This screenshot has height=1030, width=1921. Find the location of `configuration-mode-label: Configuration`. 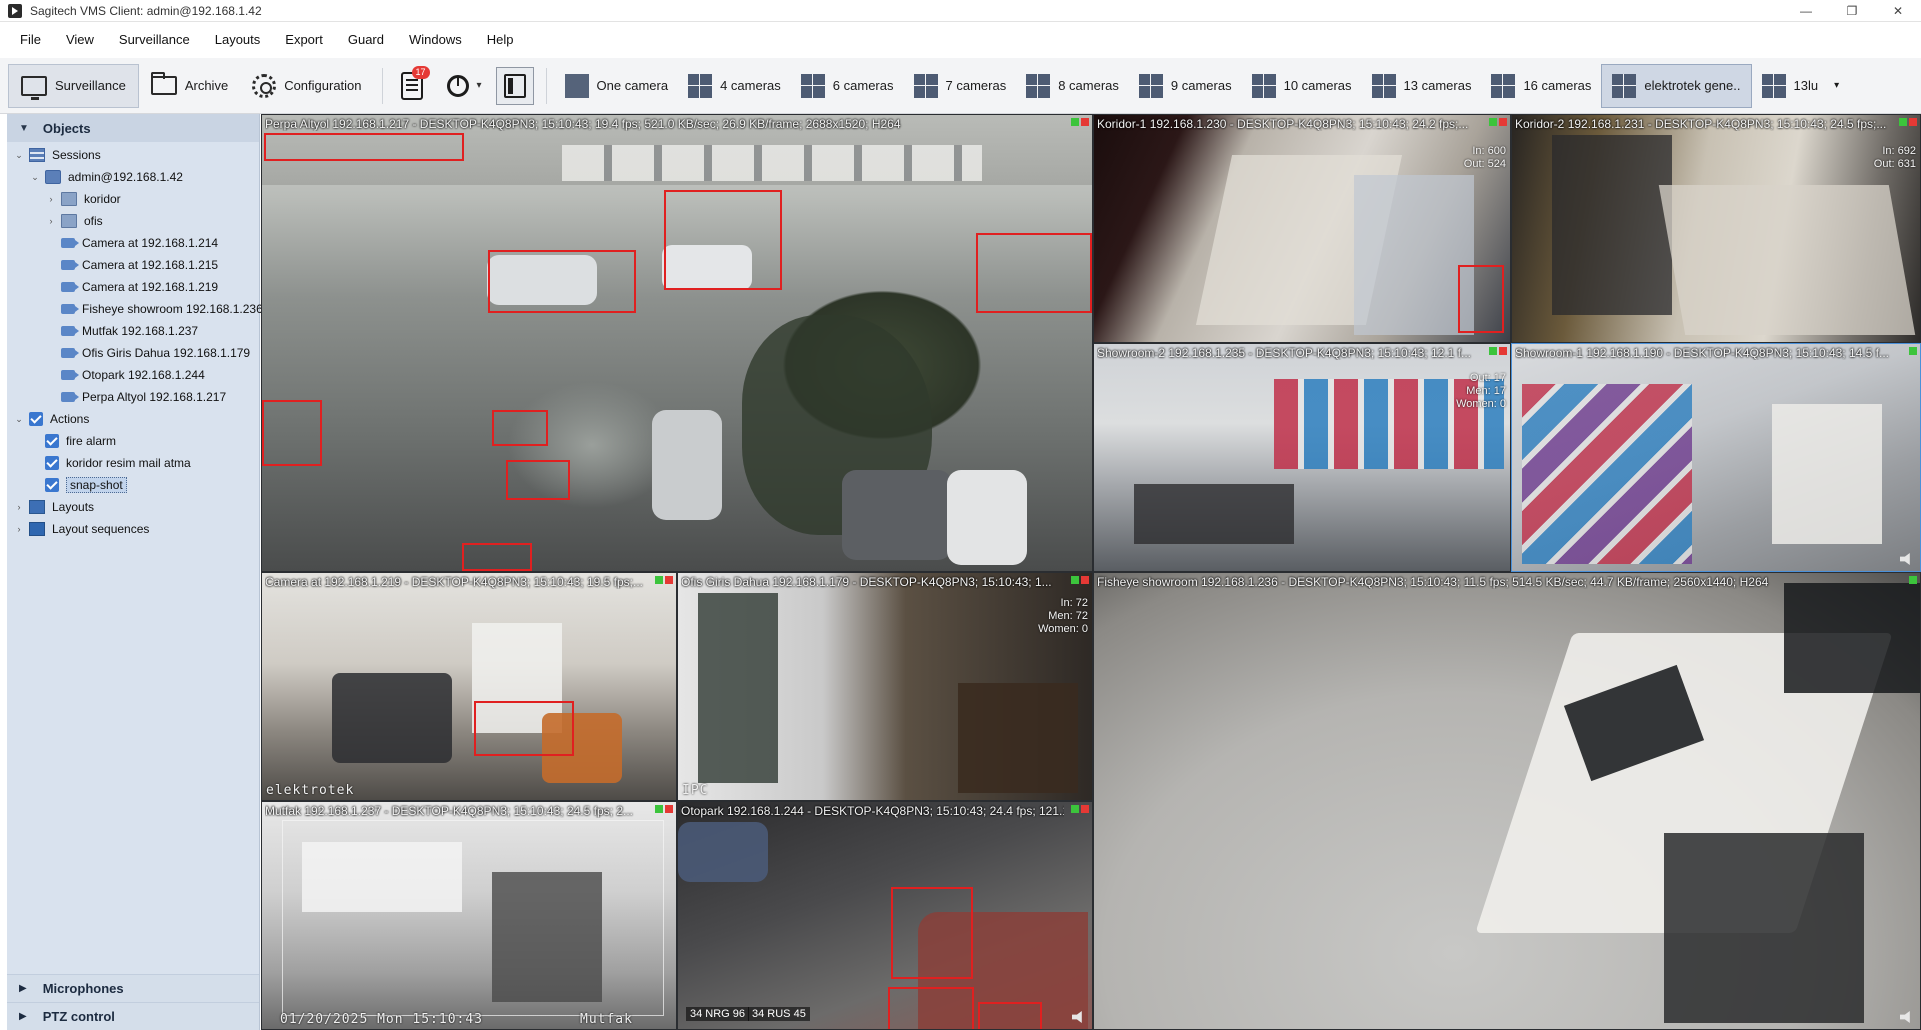

configuration-mode-label: Configuration is located at coordinates (323, 85).